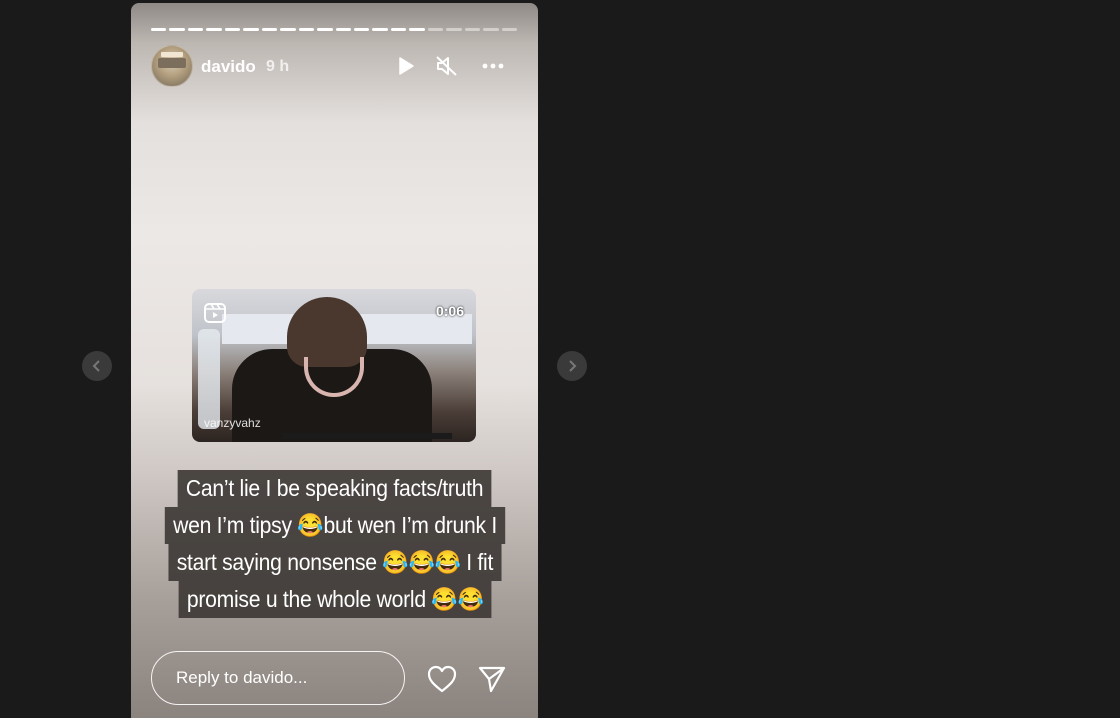 This screenshot has height=718, width=1120. I want to click on username: davido, so click(228, 67).